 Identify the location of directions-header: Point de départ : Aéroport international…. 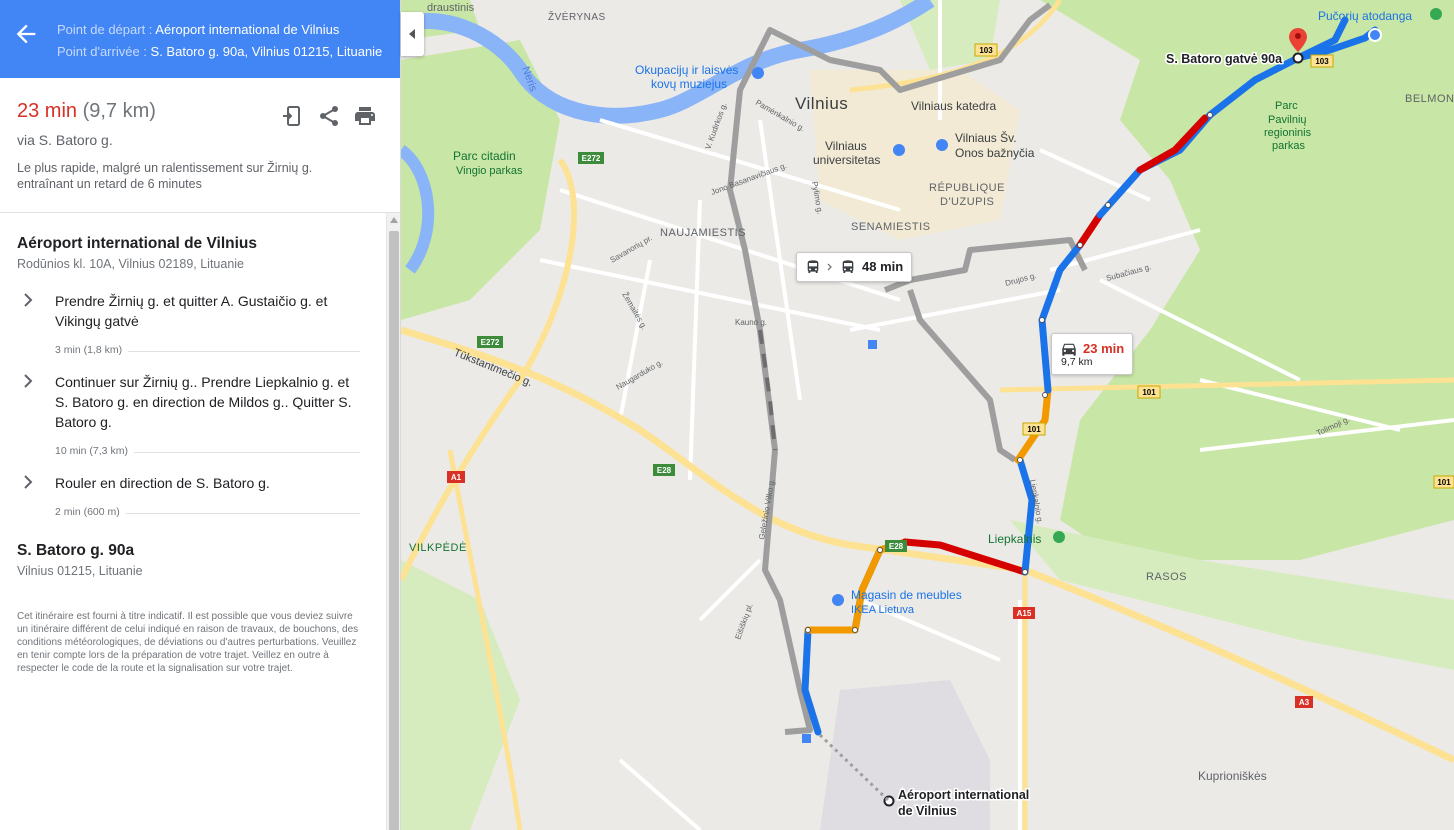
(200, 39).